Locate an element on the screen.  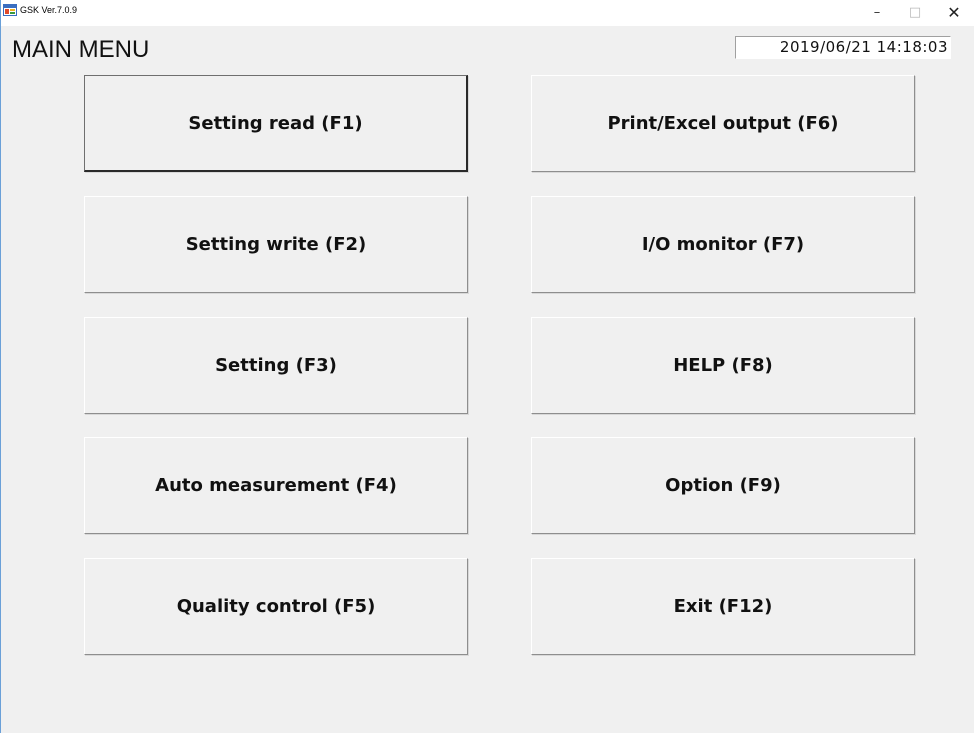
setting-read-button: Setting read (F1) is located at coordinates (276, 123).